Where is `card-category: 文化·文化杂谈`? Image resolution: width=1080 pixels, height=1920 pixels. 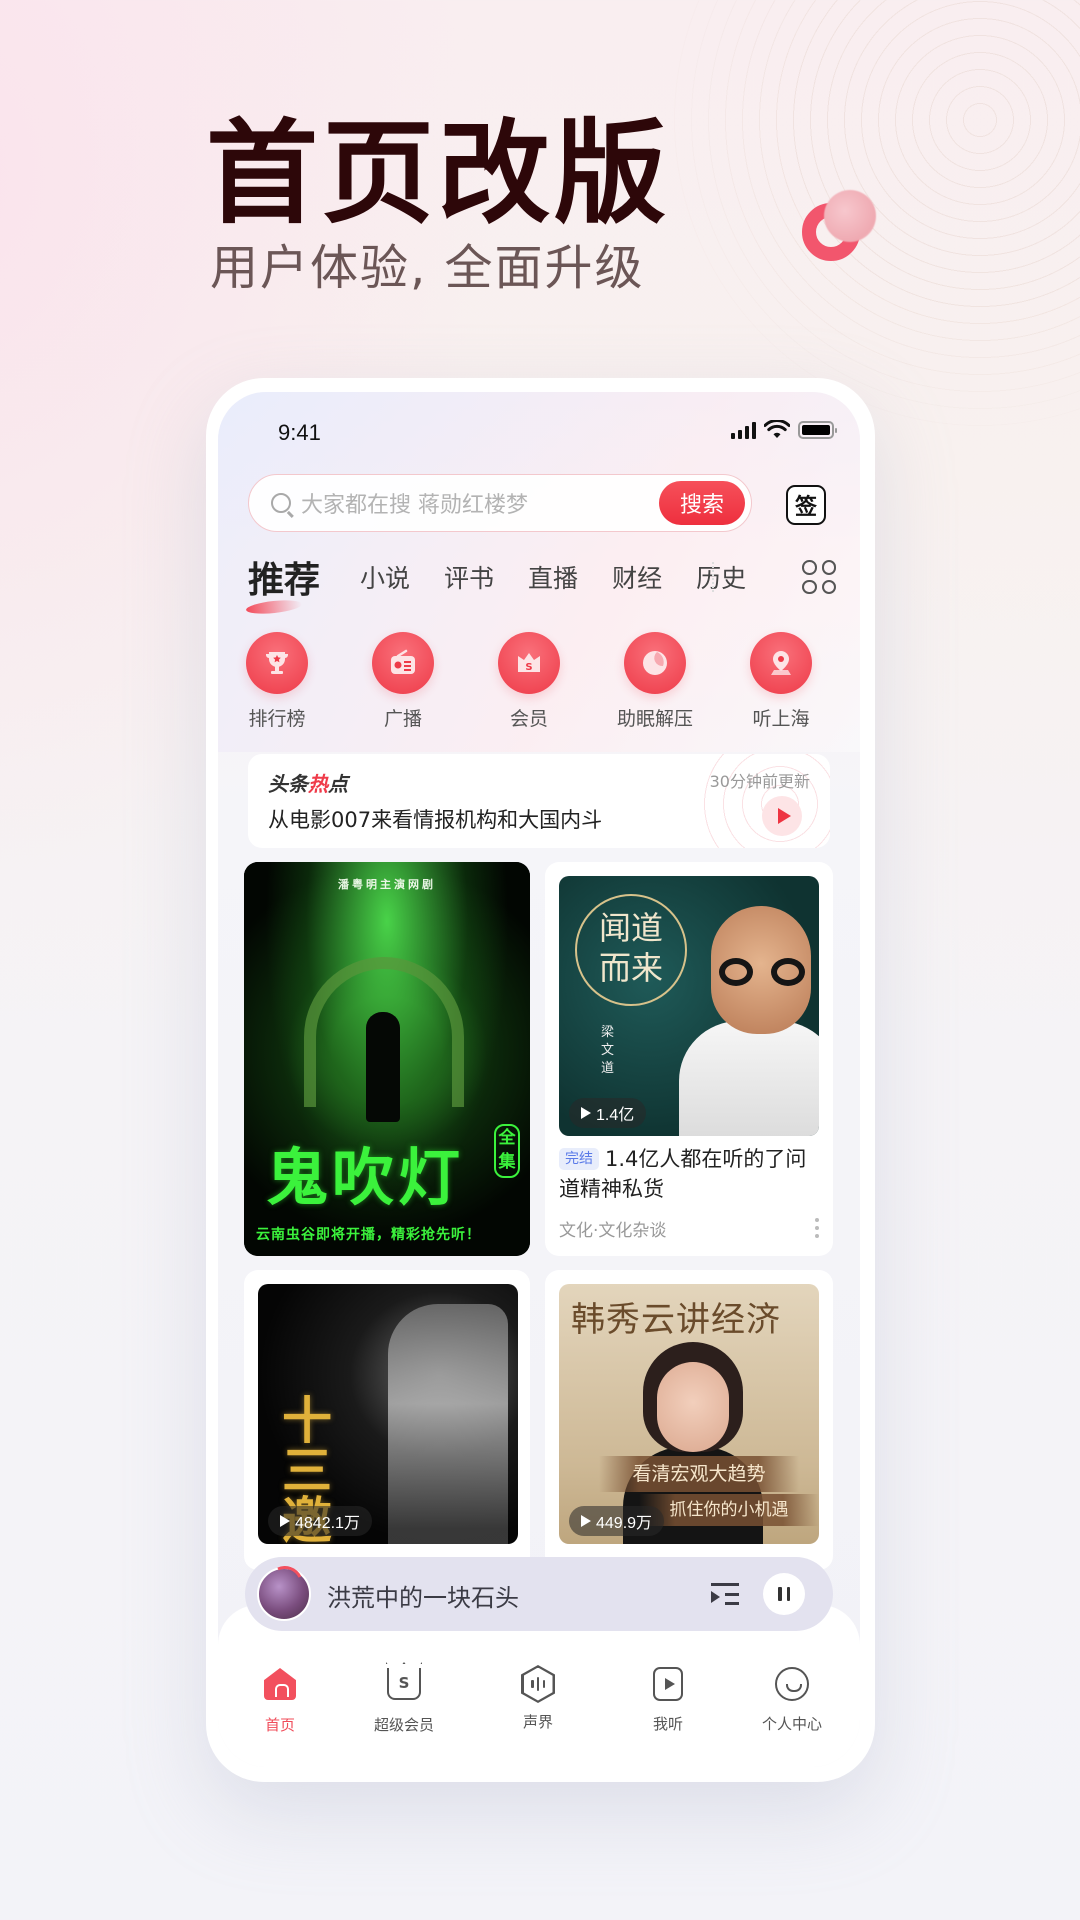 card-category: 文化·文化杂谈 is located at coordinates (613, 1231).